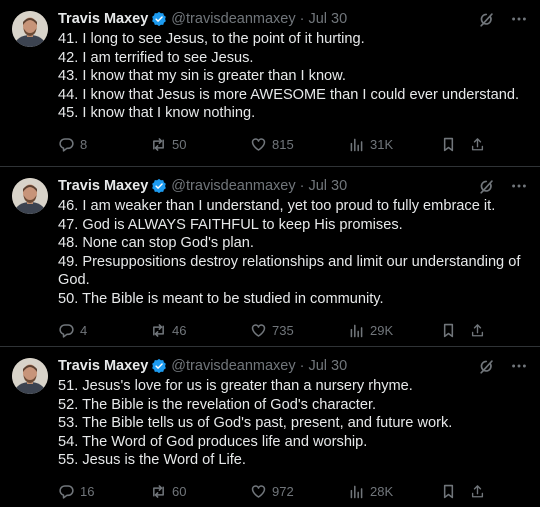  I want to click on like-count: 815, so click(283, 144).